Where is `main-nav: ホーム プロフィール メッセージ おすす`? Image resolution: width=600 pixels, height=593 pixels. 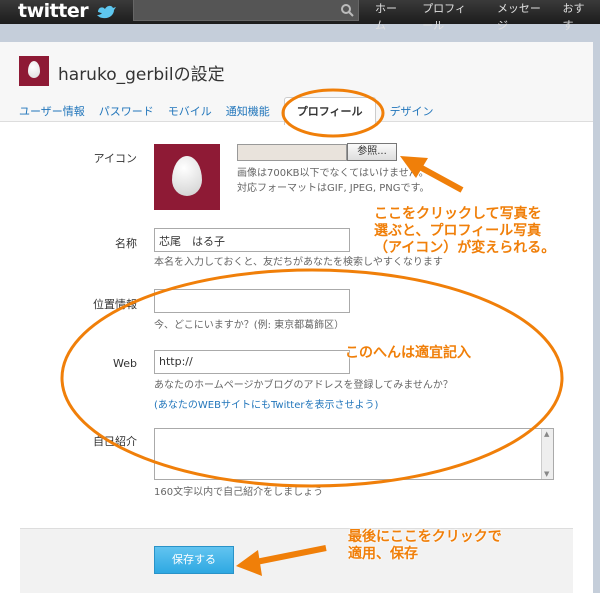
main-nav: ホーム プロフィール メッセージ おすす is located at coordinates (483, 16).